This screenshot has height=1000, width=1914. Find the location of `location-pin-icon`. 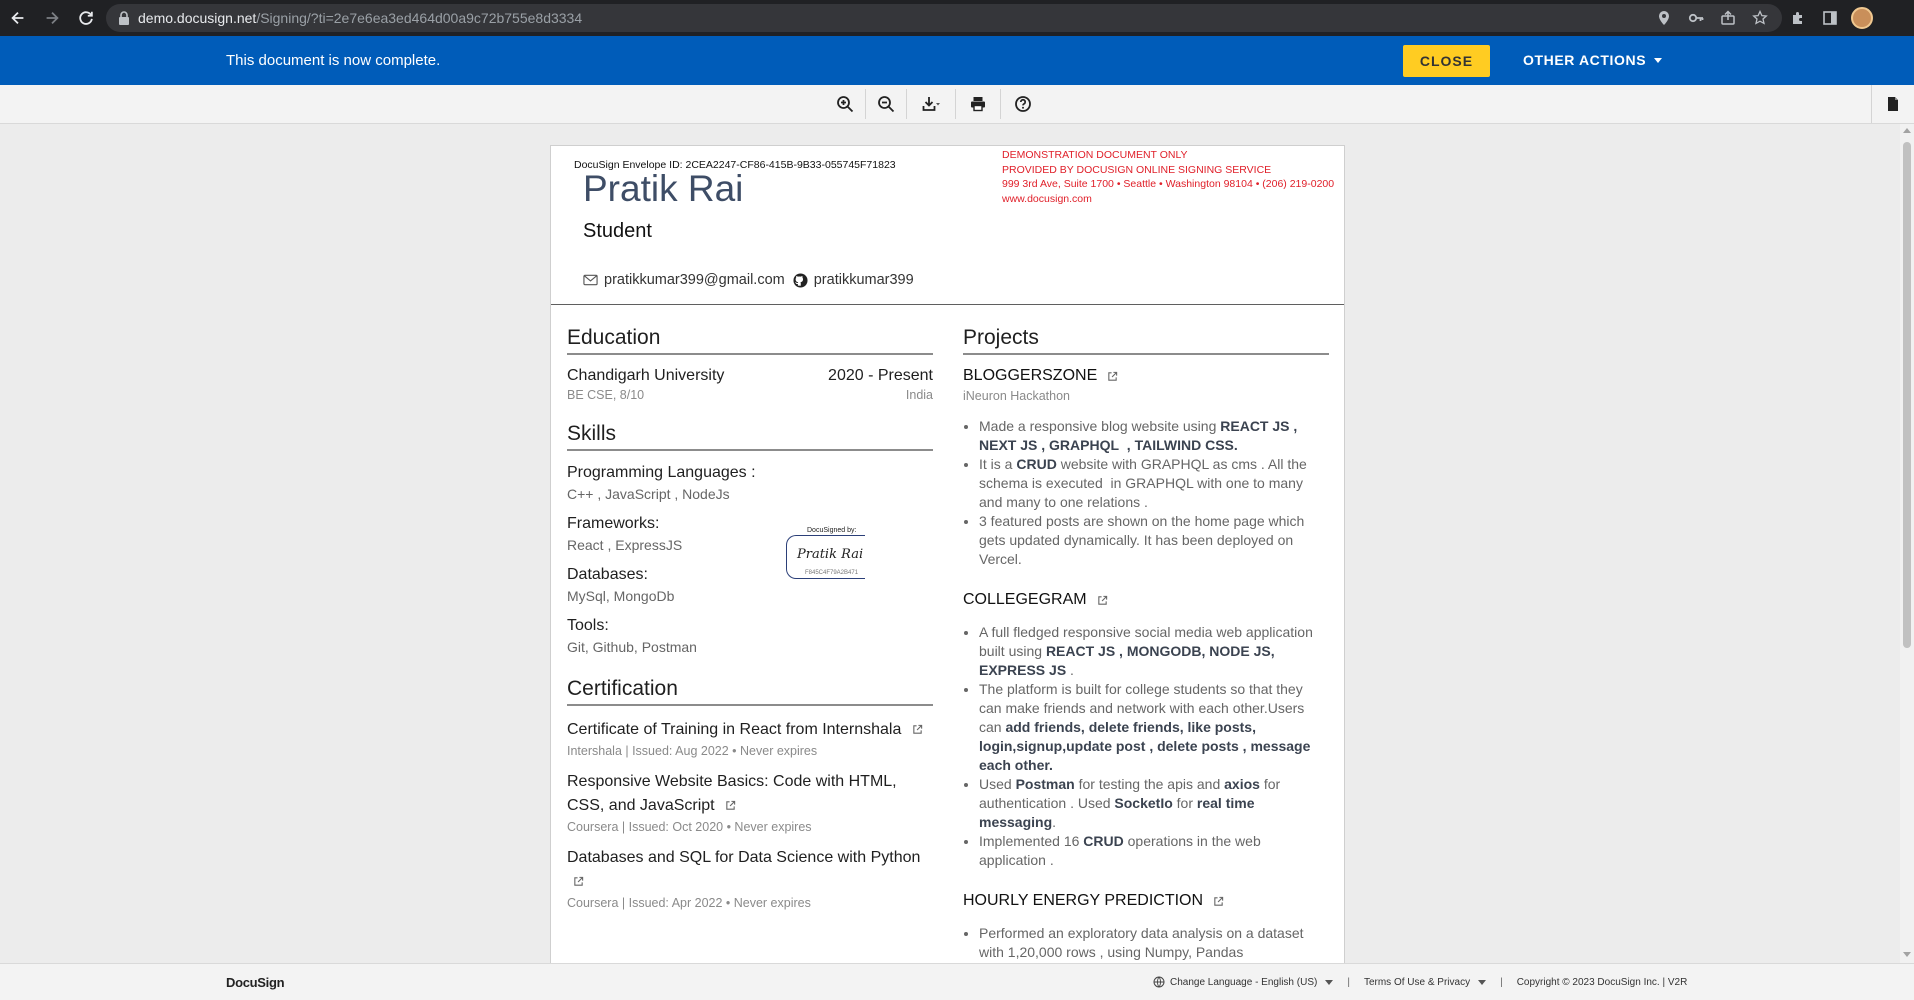

location-pin-icon is located at coordinates (1664, 18).